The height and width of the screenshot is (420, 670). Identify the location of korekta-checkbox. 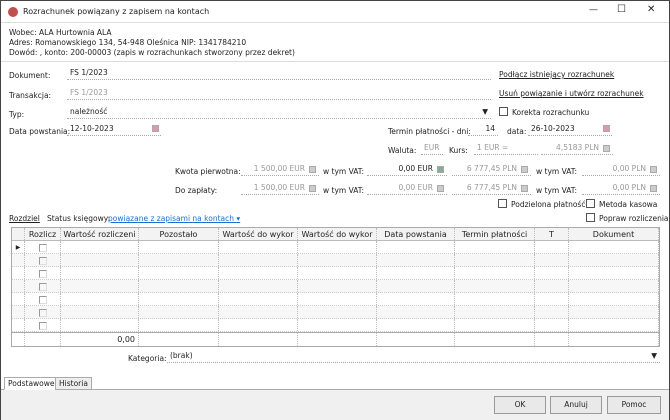
(503, 111).